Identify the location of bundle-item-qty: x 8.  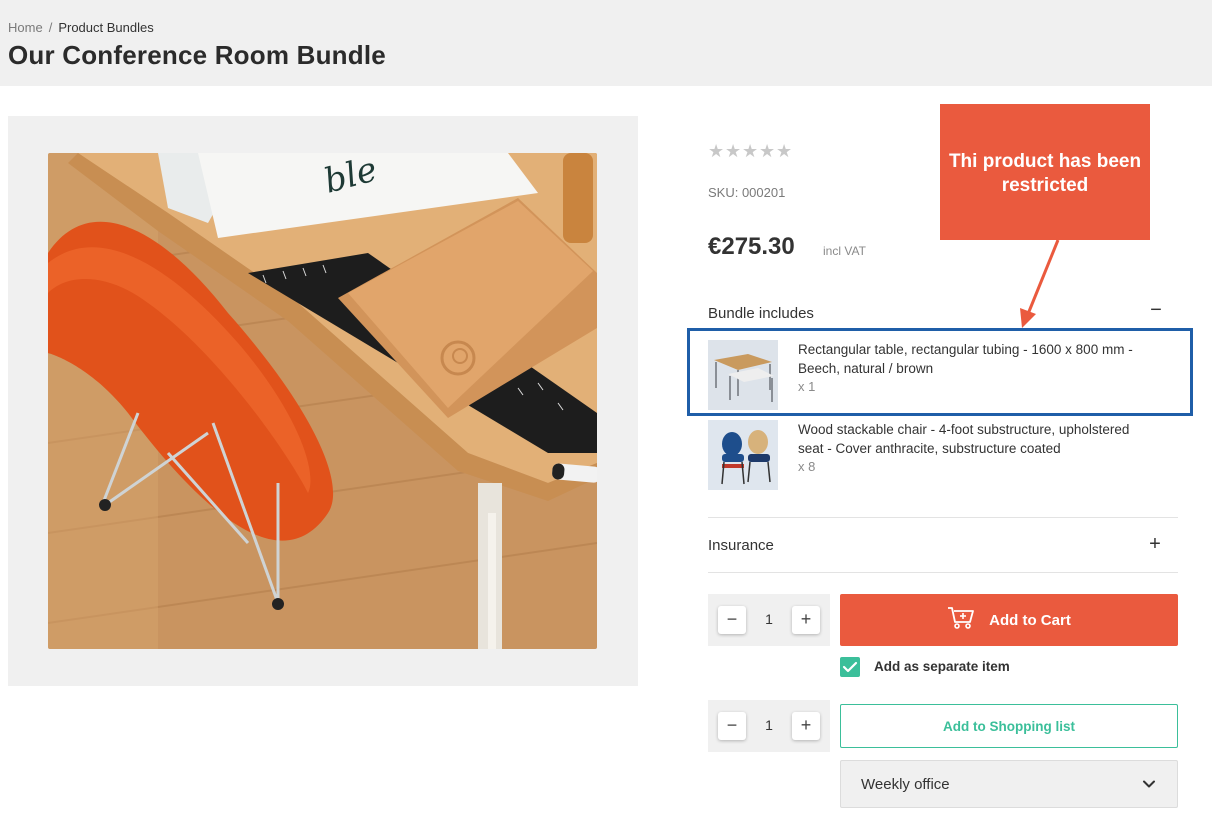
(807, 466).